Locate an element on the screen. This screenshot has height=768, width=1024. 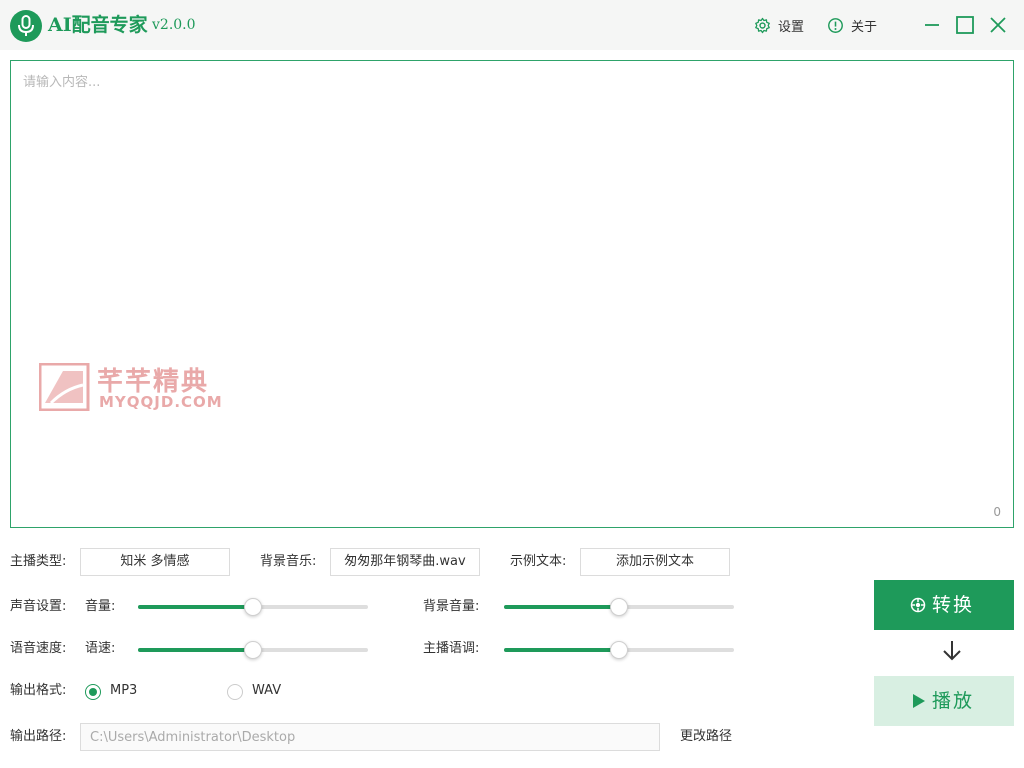
app-version: v2.0.0 is located at coordinates (174, 25).